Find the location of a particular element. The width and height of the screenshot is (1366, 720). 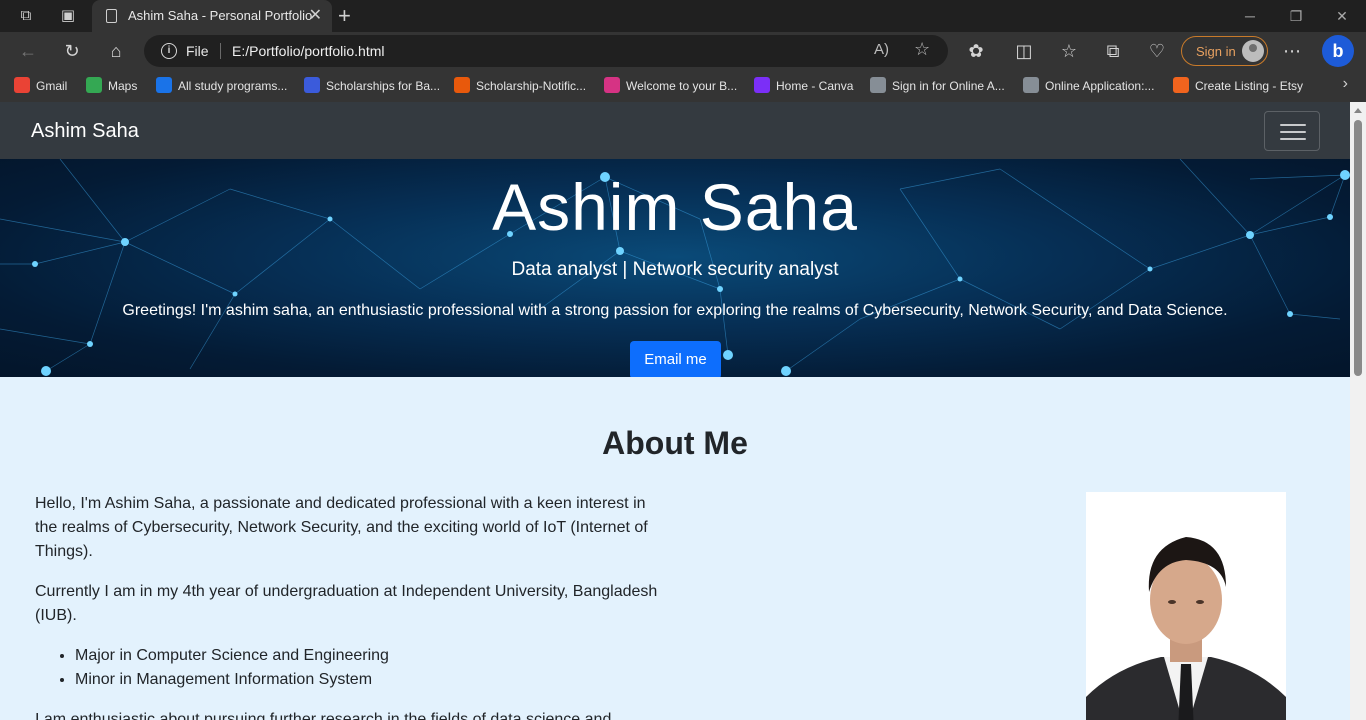

bookmark-label: Home - Canva is located at coordinates (815, 86).